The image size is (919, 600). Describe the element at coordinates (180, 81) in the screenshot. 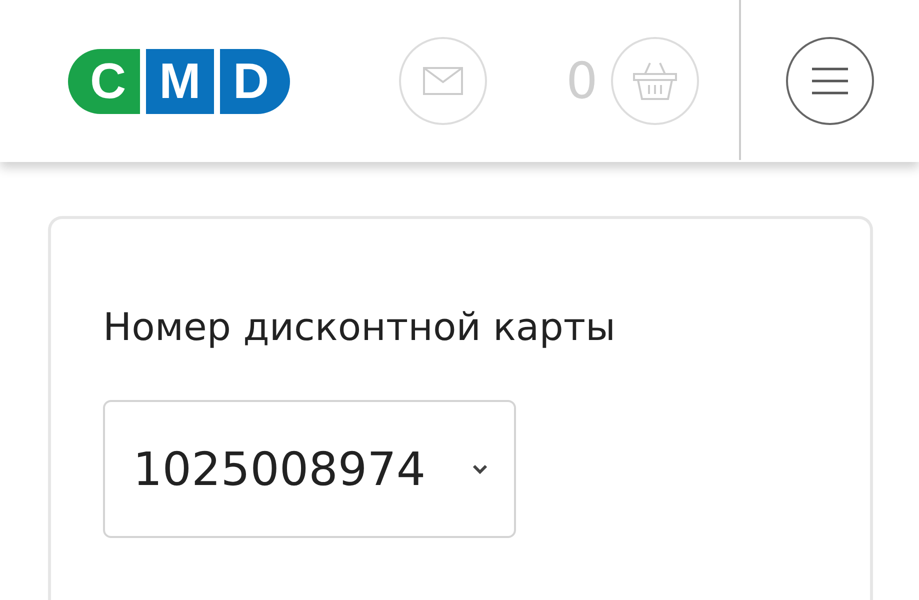

I see `logo-letter: M` at that location.